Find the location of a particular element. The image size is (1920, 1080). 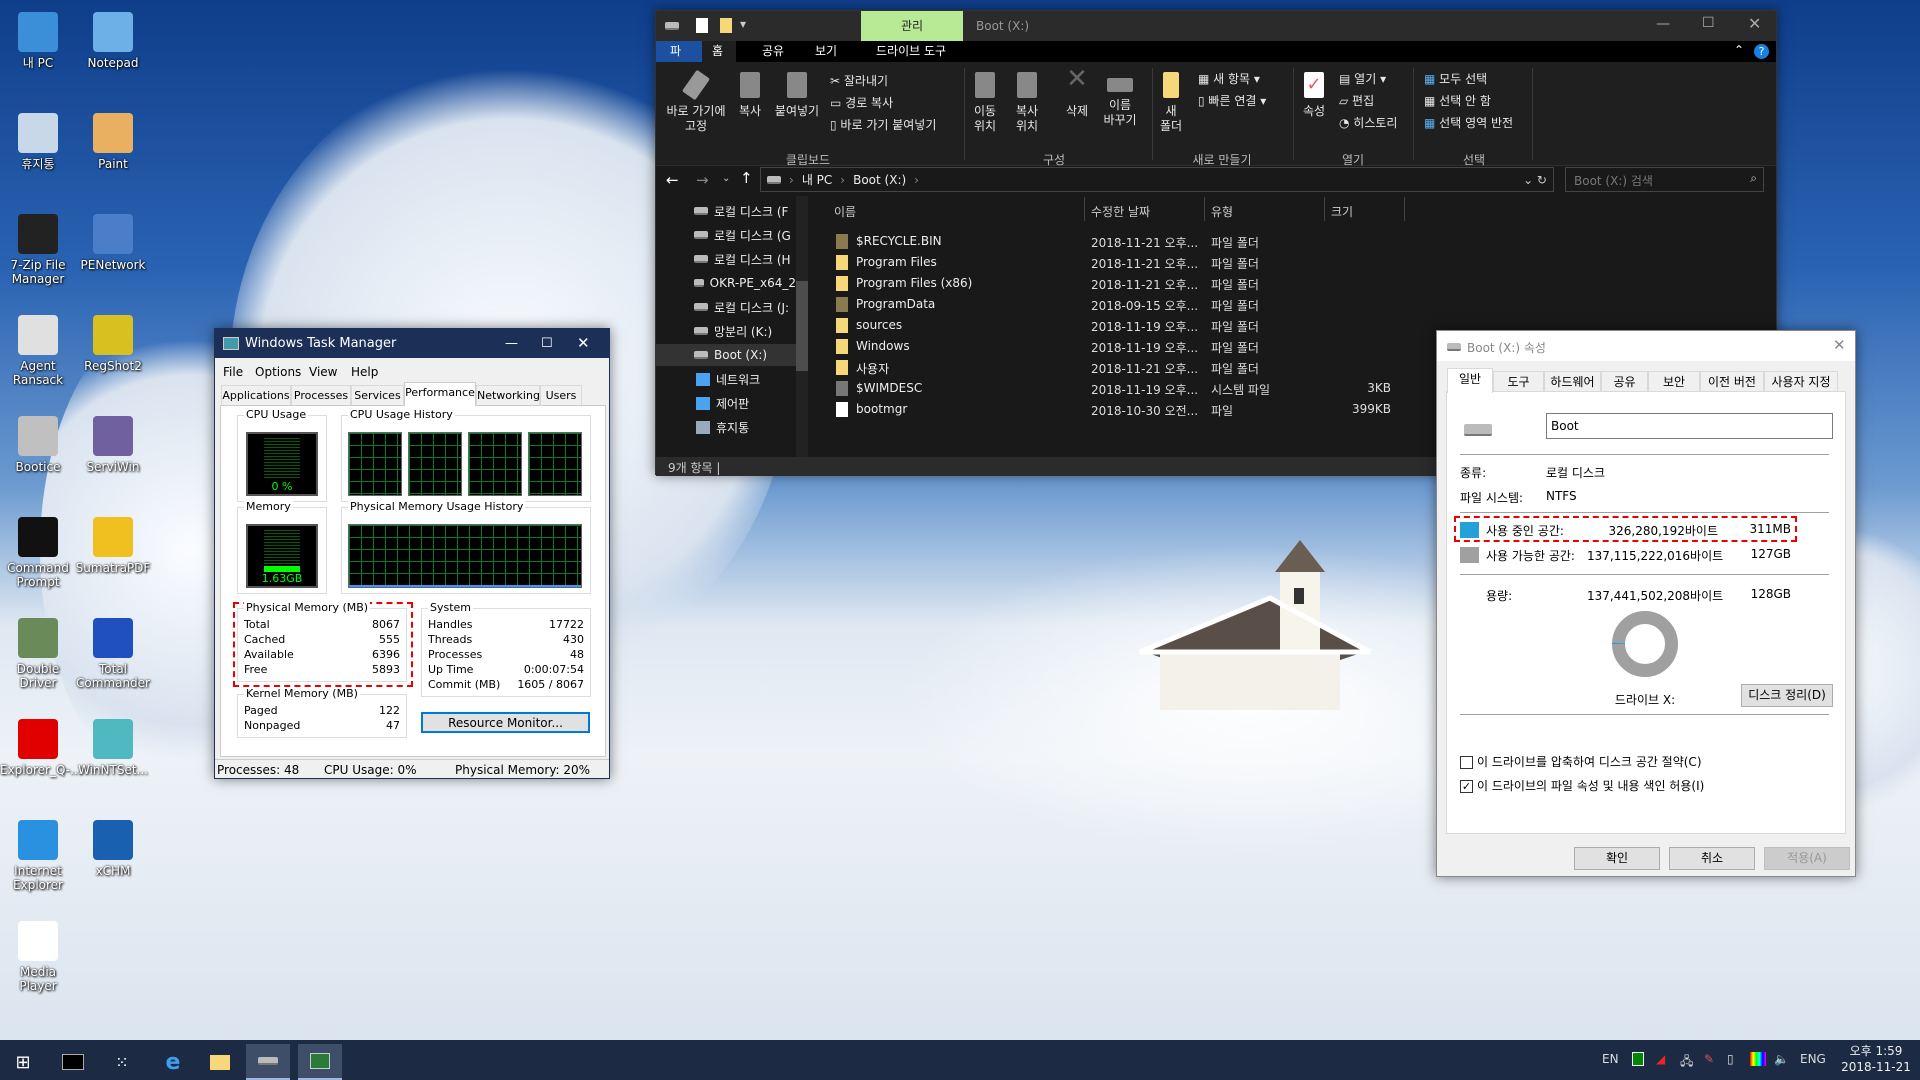

volume-label-input is located at coordinates (1689, 426).